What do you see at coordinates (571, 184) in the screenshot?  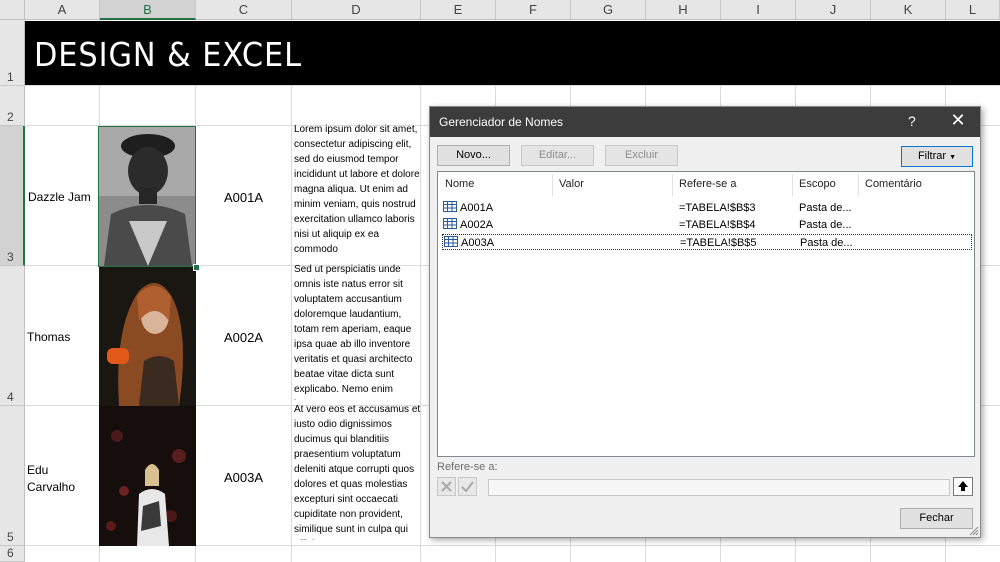 I see `column-valor: Valor` at bounding box center [571, 184].